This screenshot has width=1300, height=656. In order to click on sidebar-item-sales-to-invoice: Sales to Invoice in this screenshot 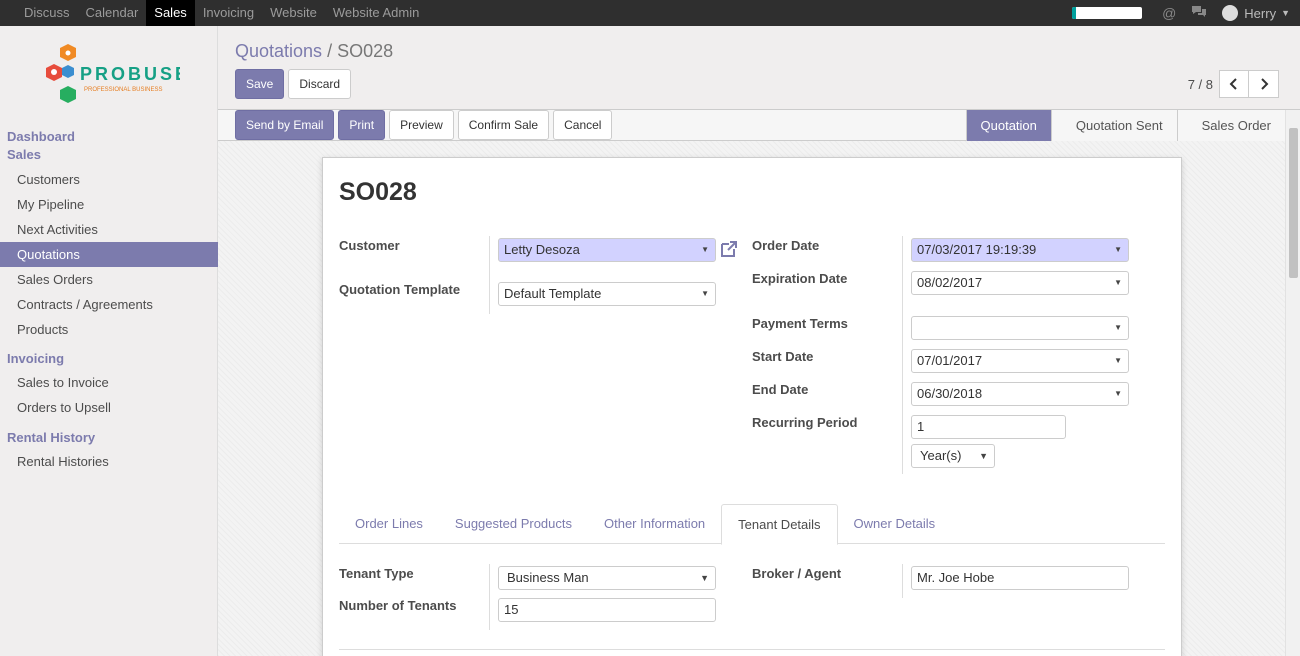, I will do `click(109, 382)`.